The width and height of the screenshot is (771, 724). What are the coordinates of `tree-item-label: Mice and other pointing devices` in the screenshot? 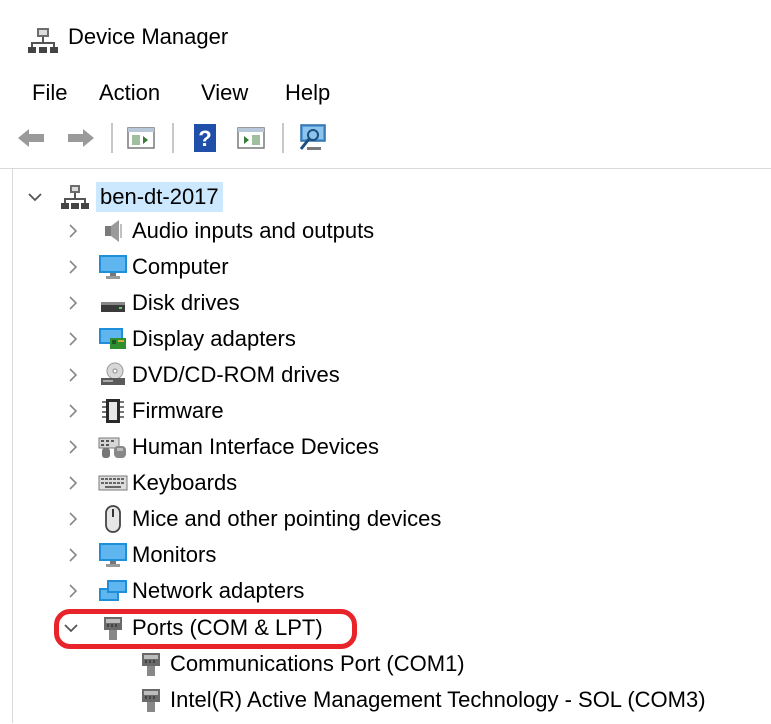 It's located at (286, 519).